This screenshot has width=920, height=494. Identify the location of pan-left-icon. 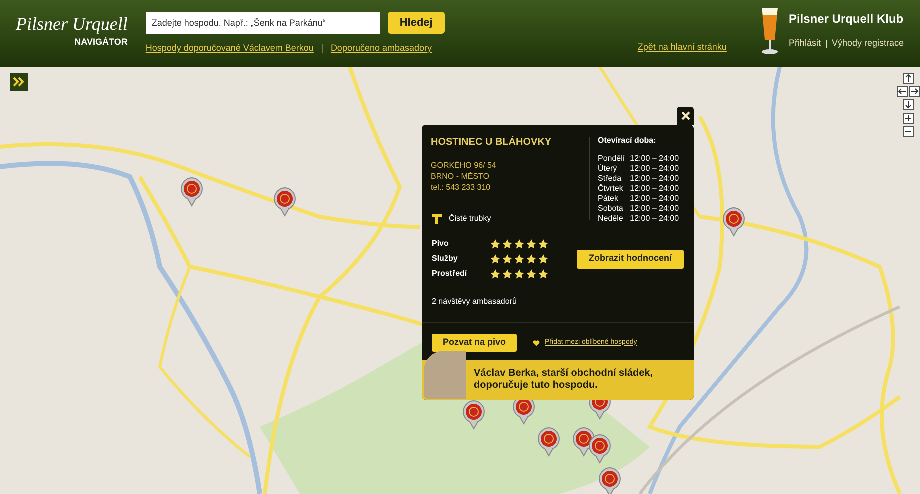
(902, 91).